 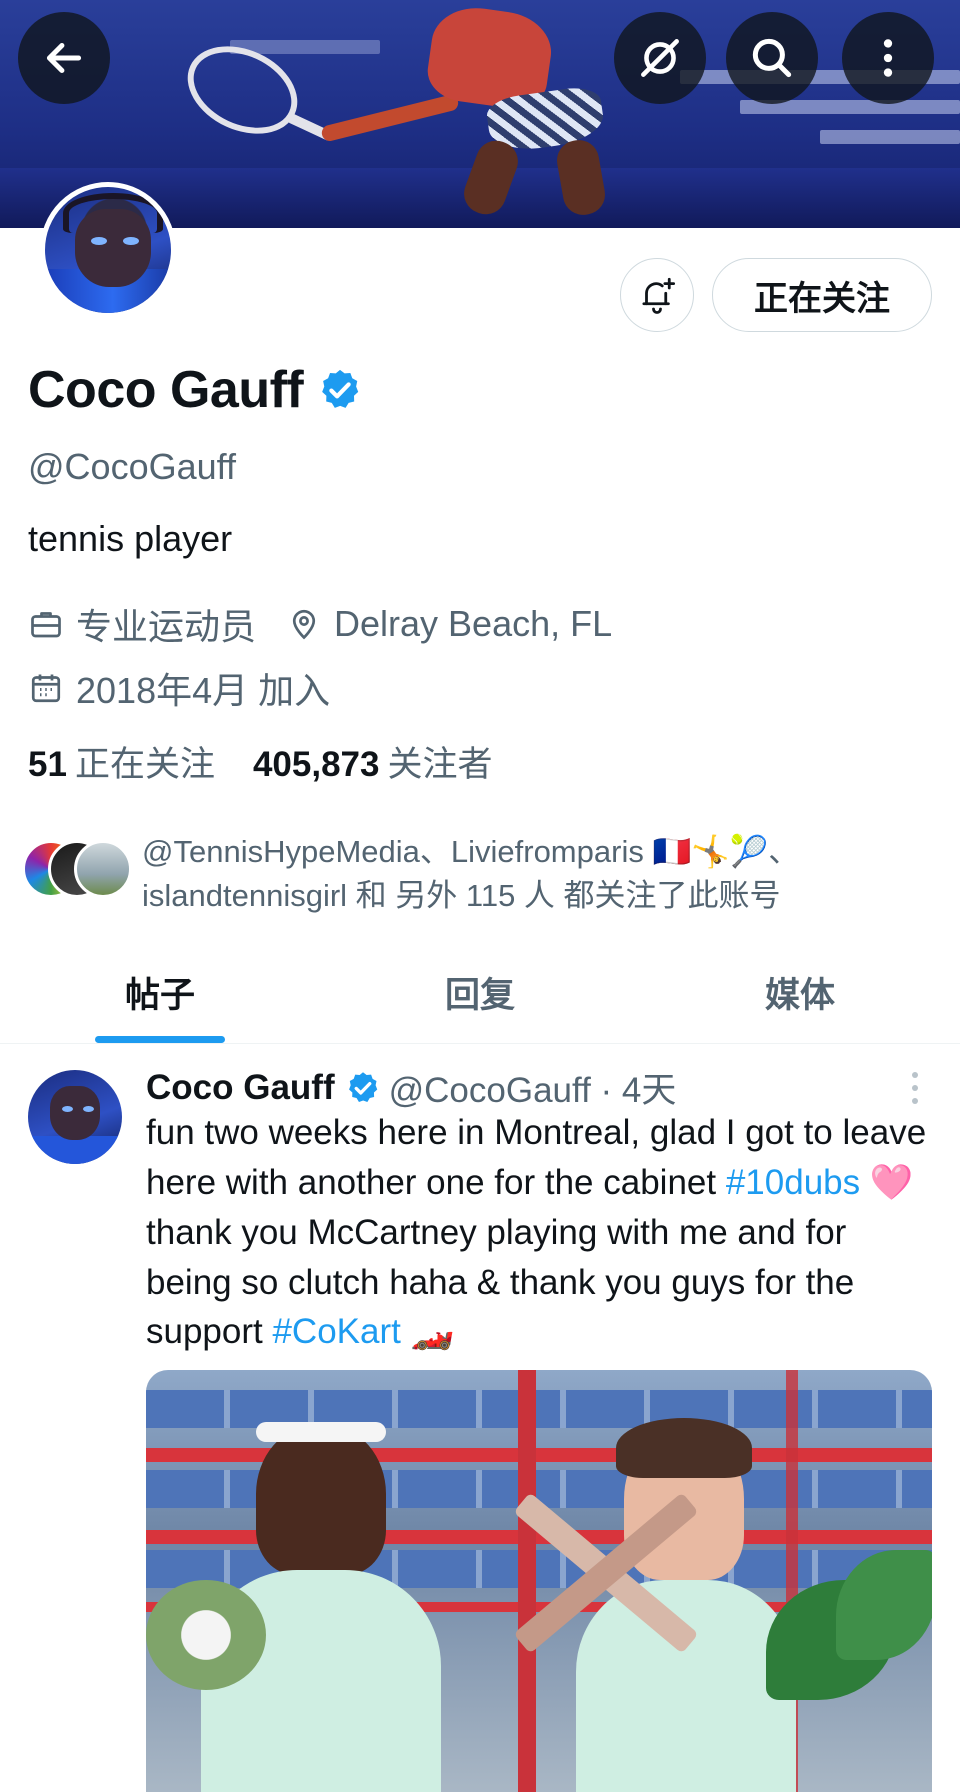 What do you see at coordinates (108, 250) in the screenshot?
I see `profile-avatar` at bounding box center [108, 250].